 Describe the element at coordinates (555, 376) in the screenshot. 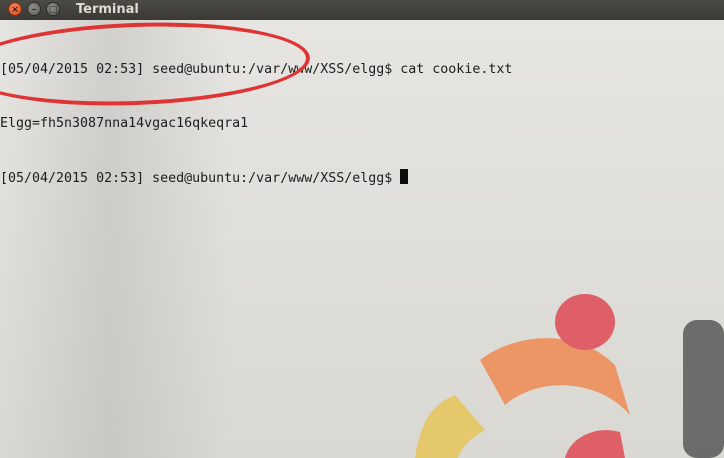

I see `logo-orange-arc` at that location.